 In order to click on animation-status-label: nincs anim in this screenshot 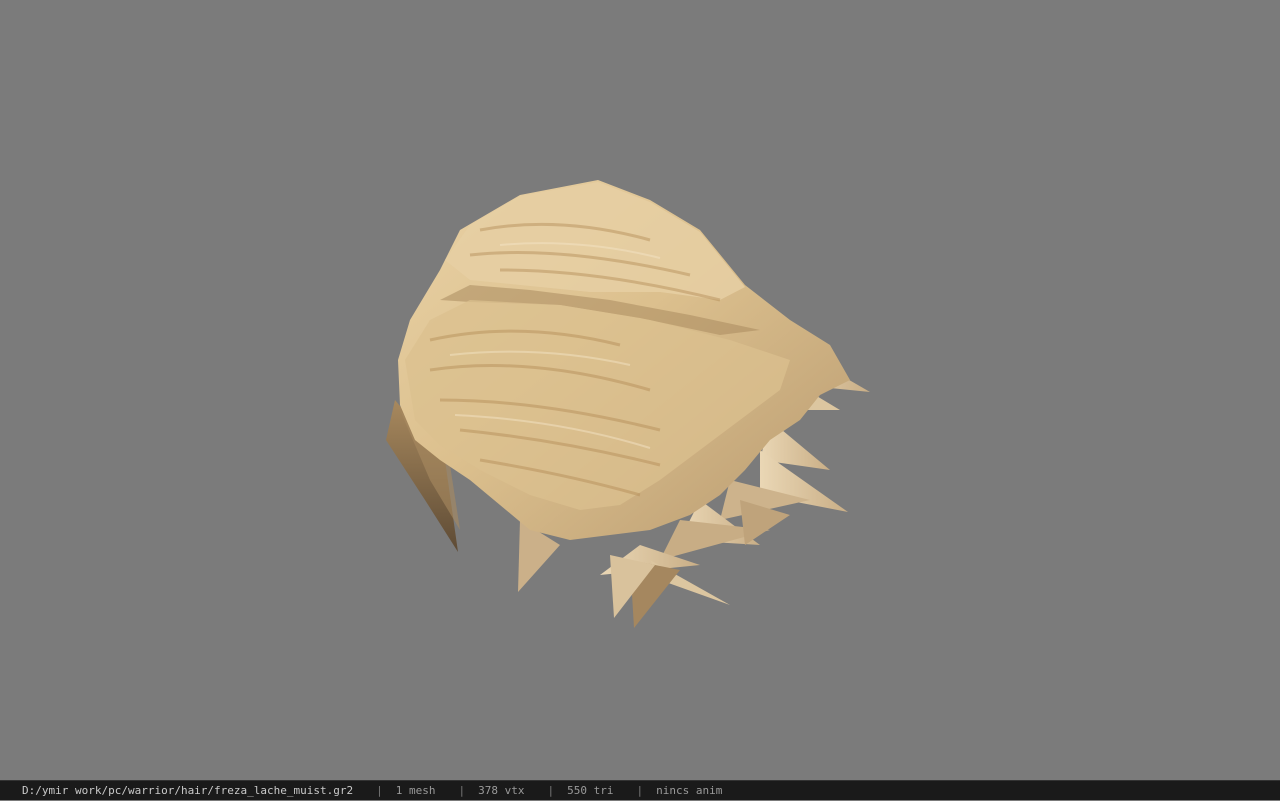, I will do `click(689, 790)`.